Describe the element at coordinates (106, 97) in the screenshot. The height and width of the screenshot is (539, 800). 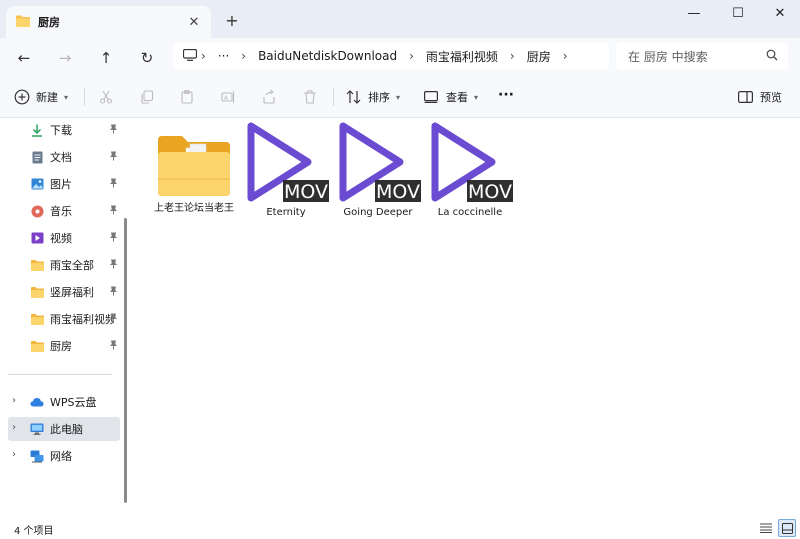
I see `cut-icon` at that location.